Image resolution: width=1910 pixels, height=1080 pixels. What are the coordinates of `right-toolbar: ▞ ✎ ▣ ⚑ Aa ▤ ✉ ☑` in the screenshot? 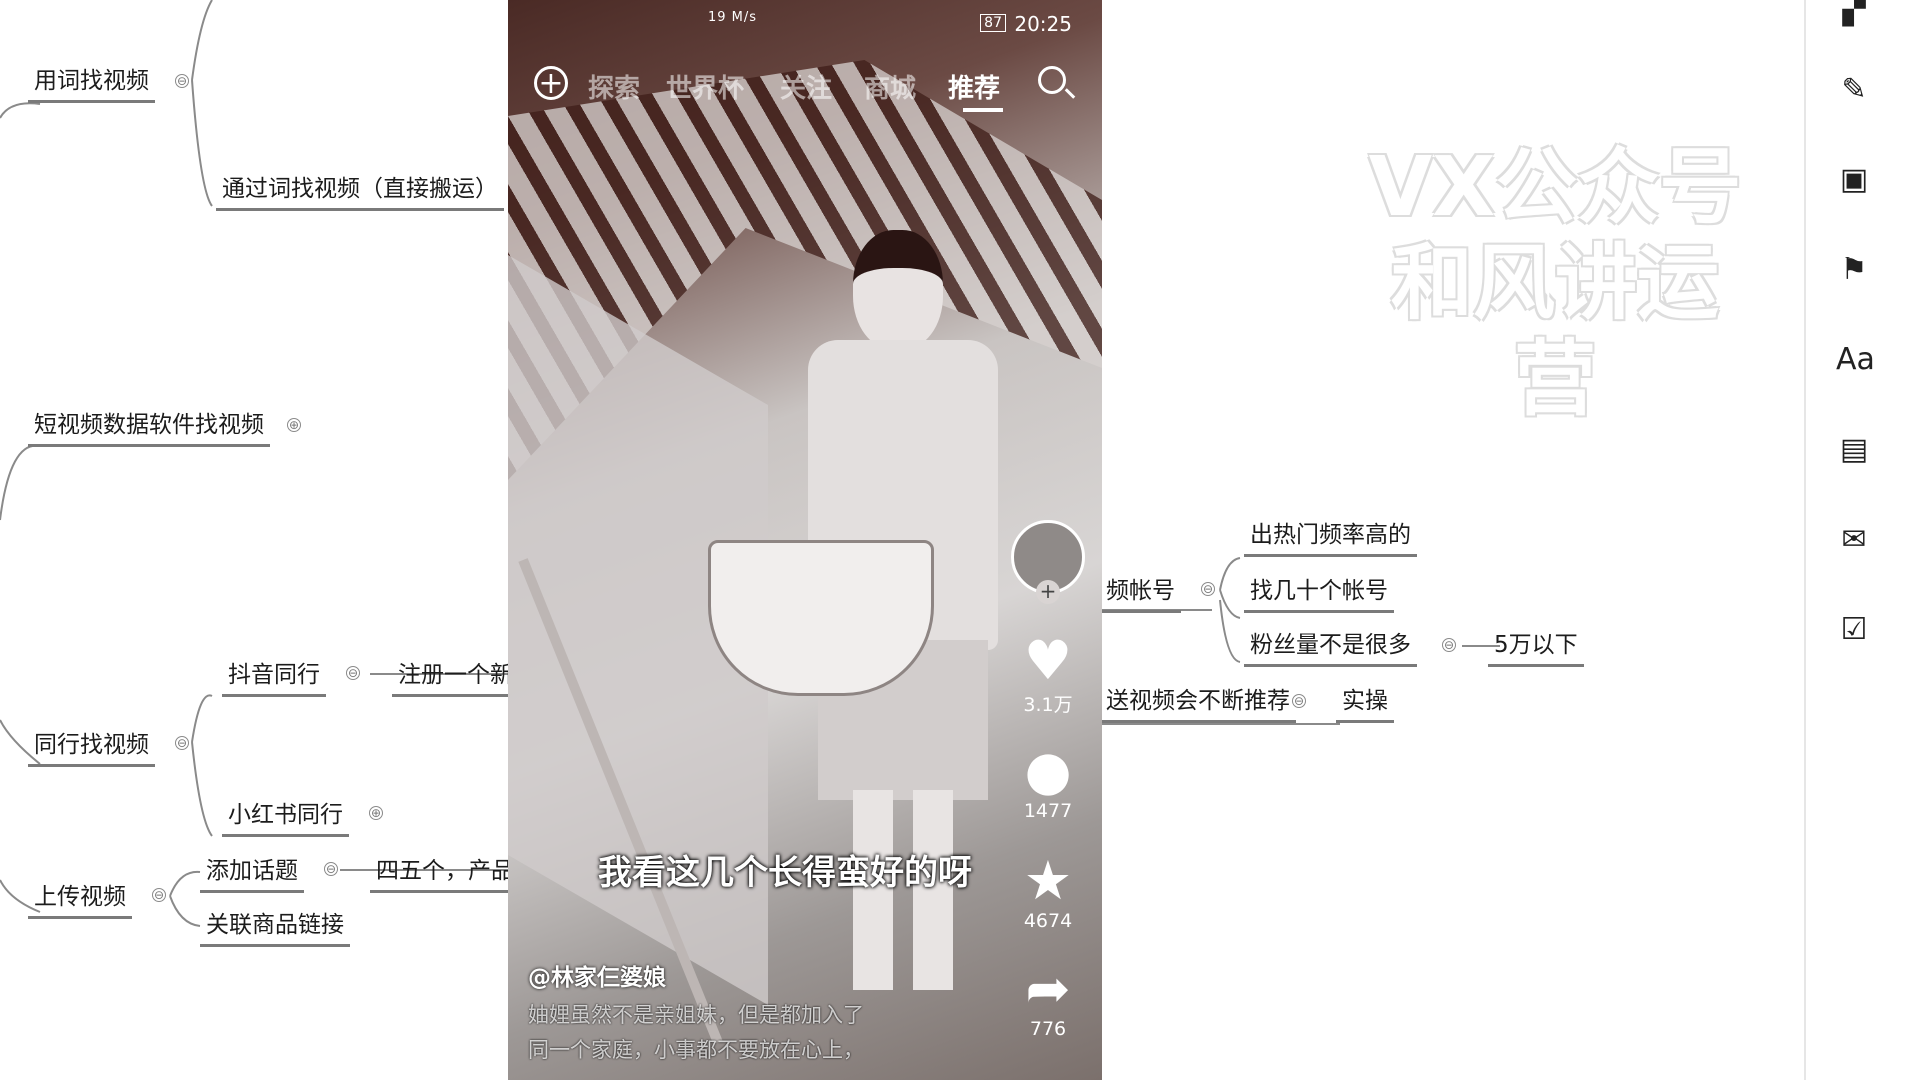 It's located at (1857, 540).